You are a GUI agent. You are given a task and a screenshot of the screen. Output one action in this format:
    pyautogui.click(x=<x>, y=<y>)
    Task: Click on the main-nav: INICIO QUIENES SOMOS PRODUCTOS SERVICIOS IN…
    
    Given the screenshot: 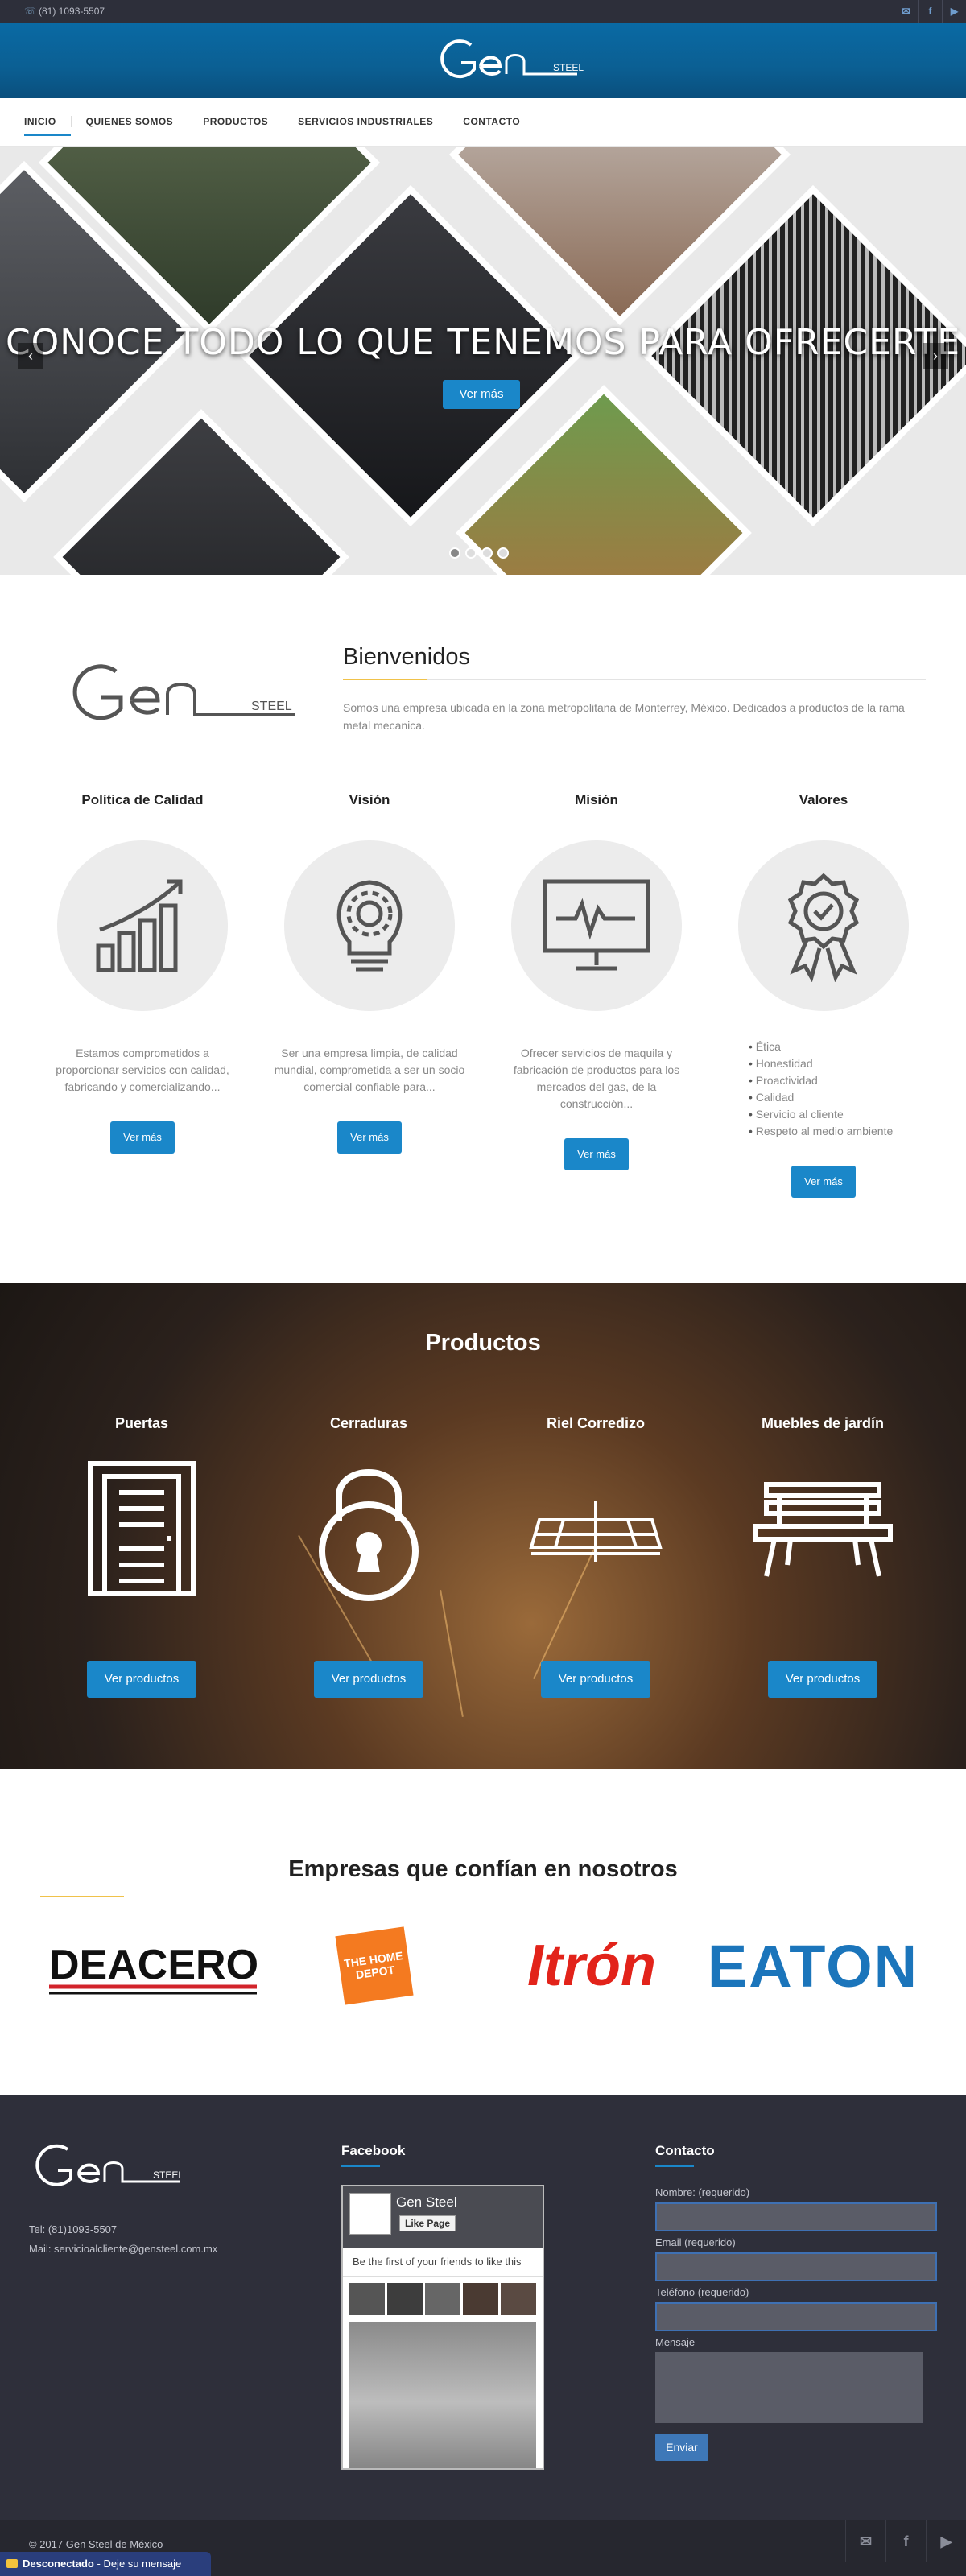 What is the action you would take?
    pyautogui.click(x=483, y=122)
    